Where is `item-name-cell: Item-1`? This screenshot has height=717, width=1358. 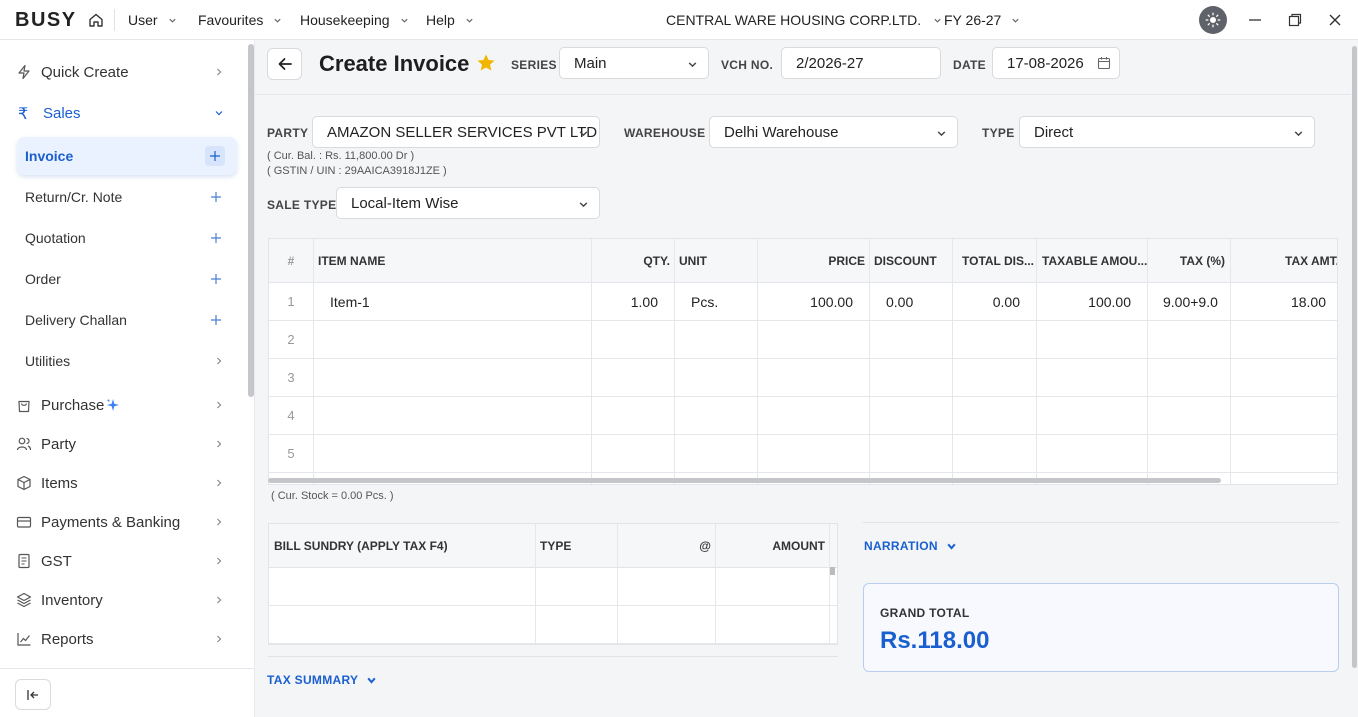
item-name-cell: Item-1 is located at coordinates (350, 301).